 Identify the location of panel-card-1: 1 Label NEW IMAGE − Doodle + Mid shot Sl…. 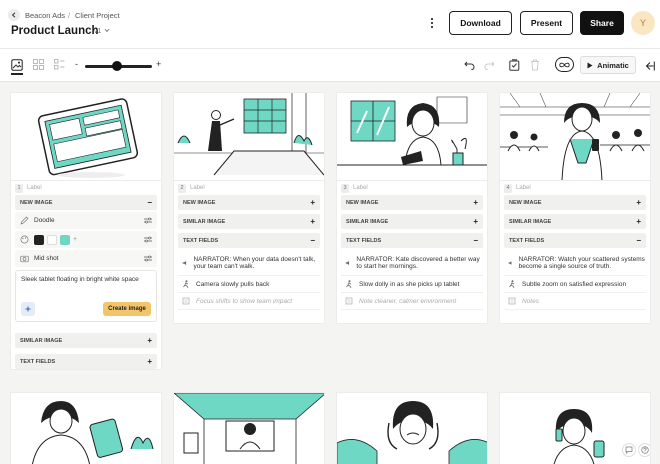
(86, 231).